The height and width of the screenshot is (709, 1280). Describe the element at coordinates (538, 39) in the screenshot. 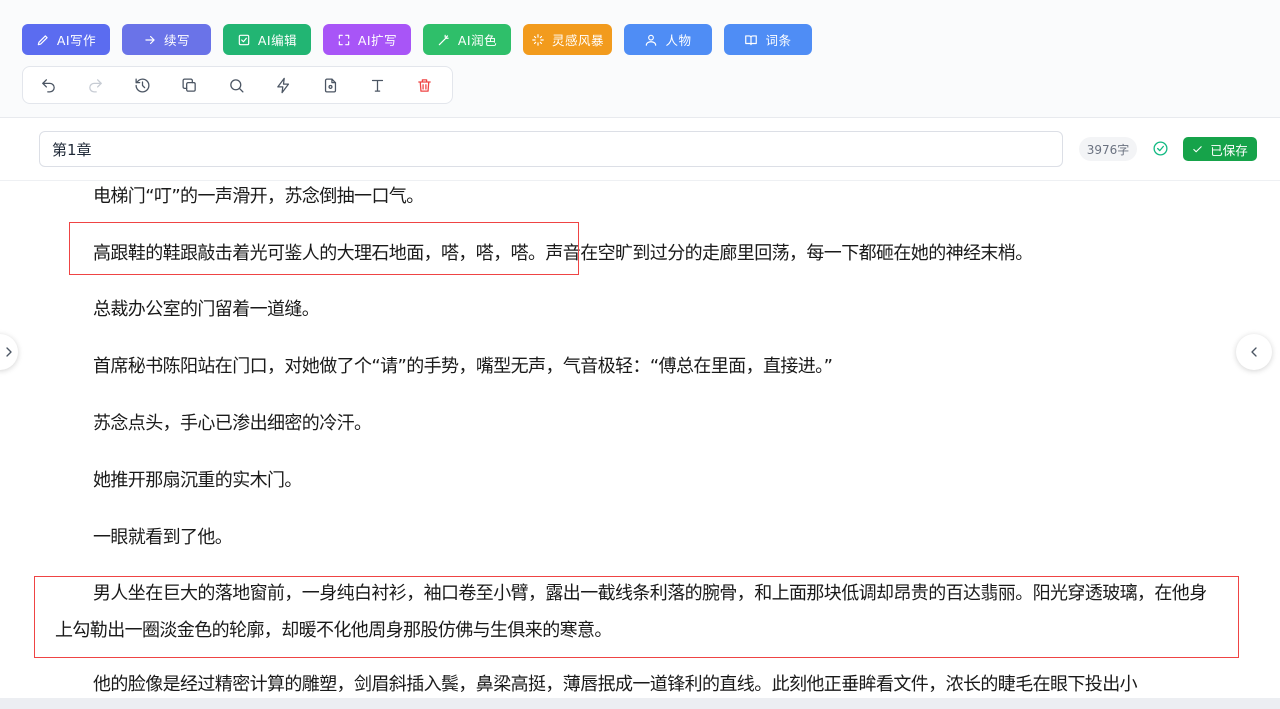

I see `sparkle-icon` at that location.